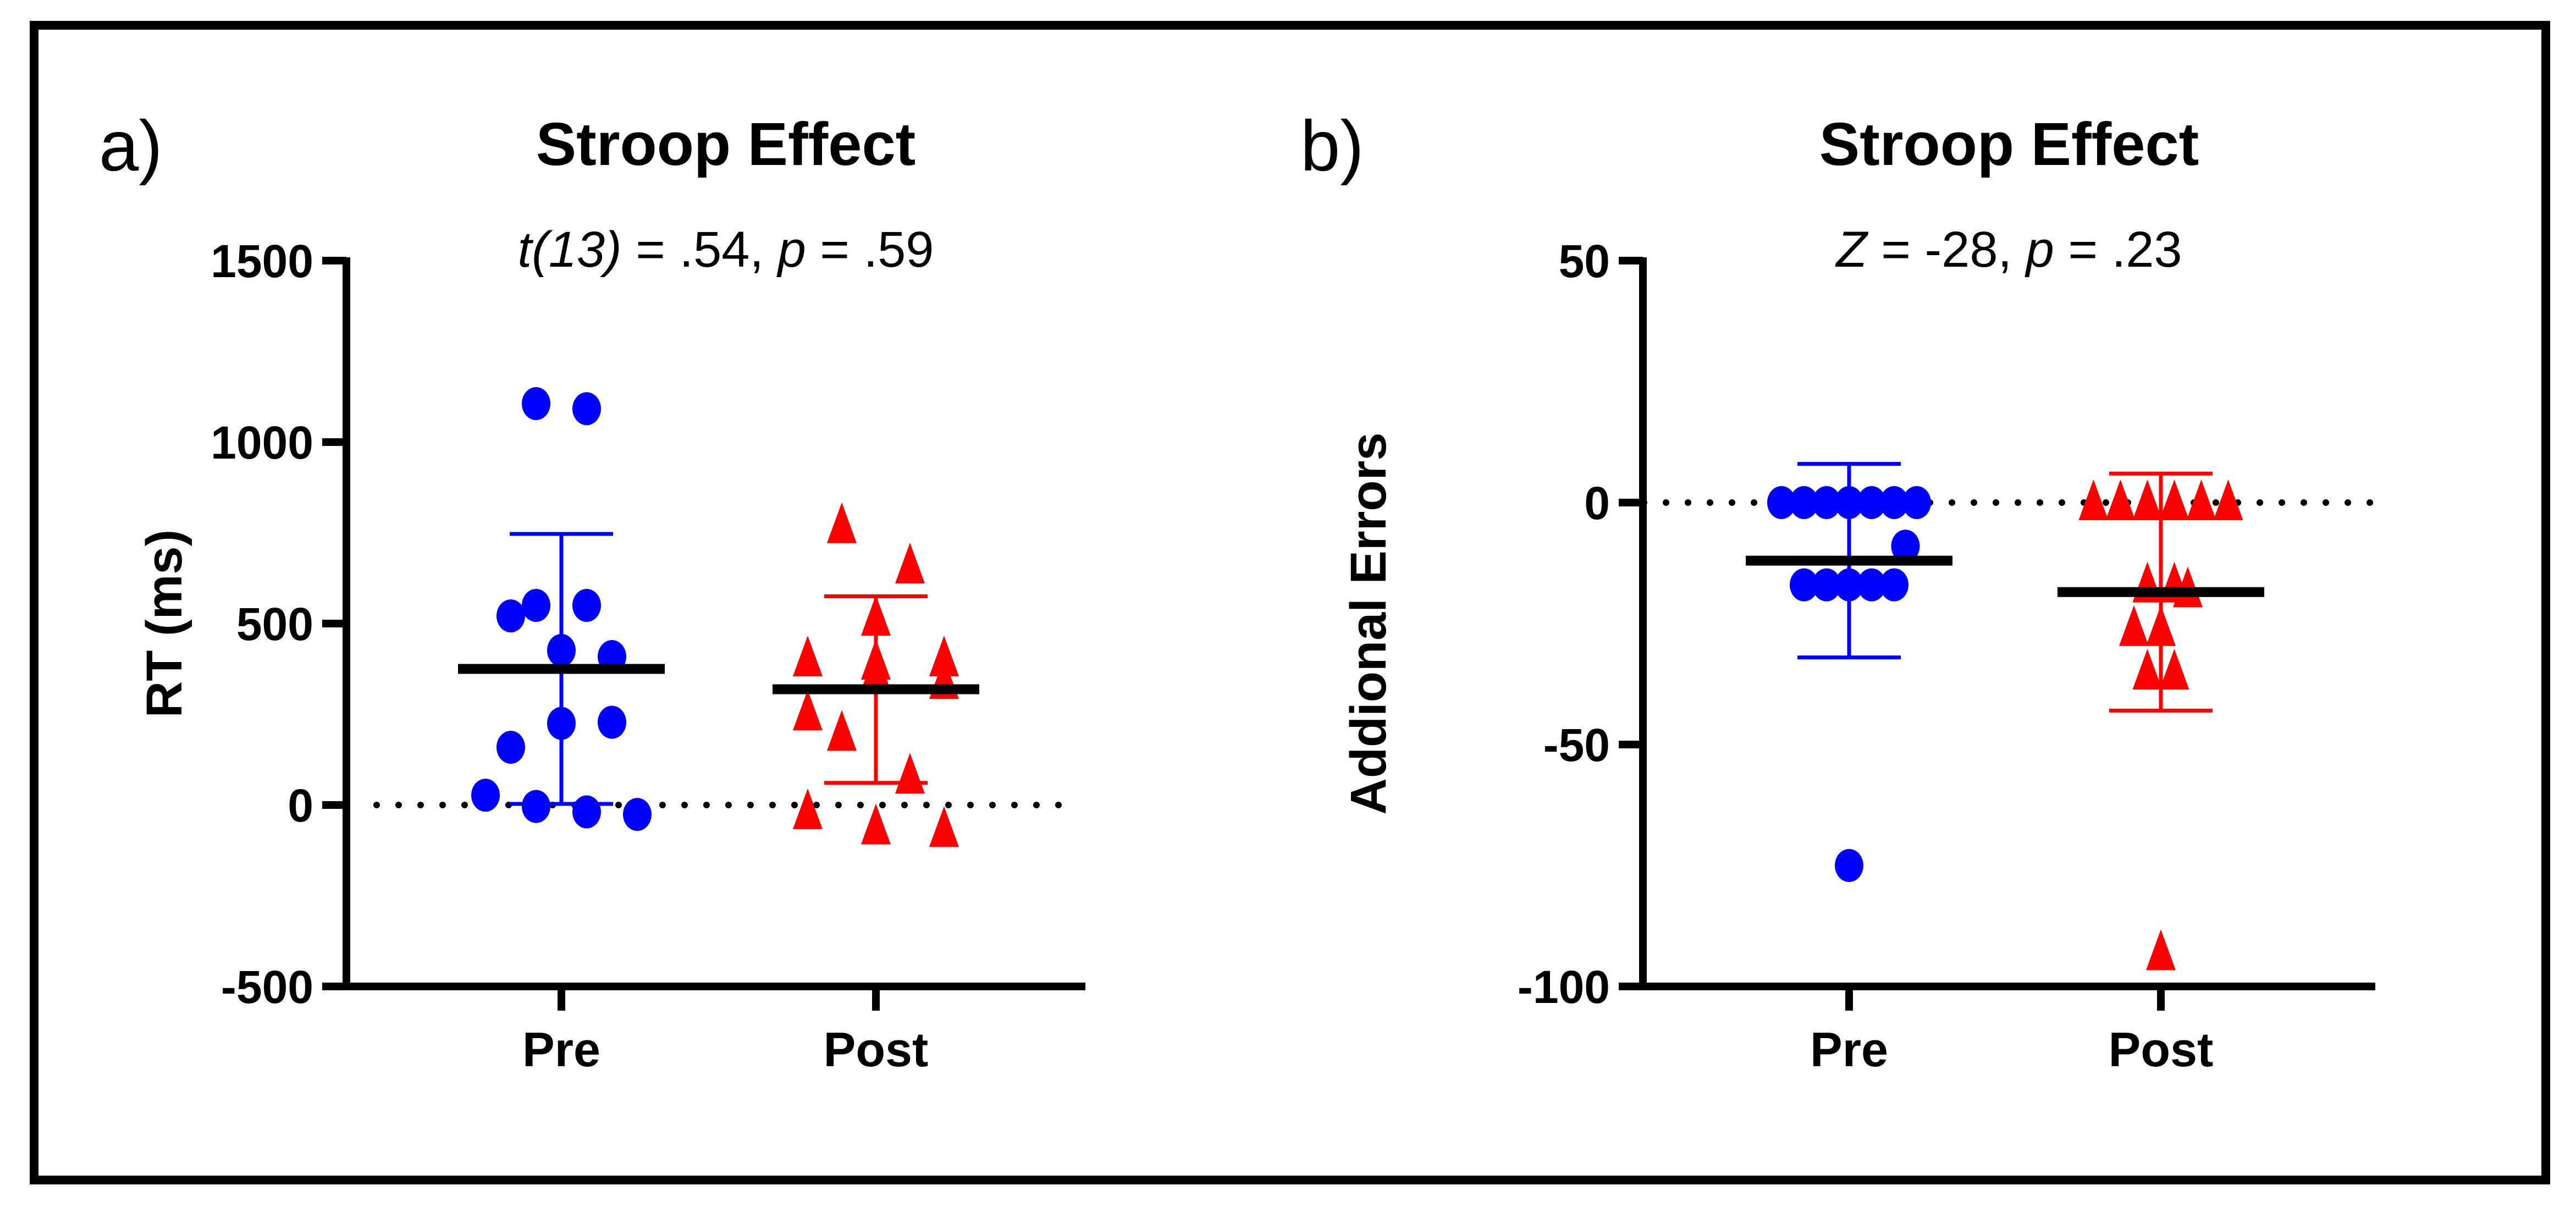  I want to click on stat-label: t(13), so click(570, 250).